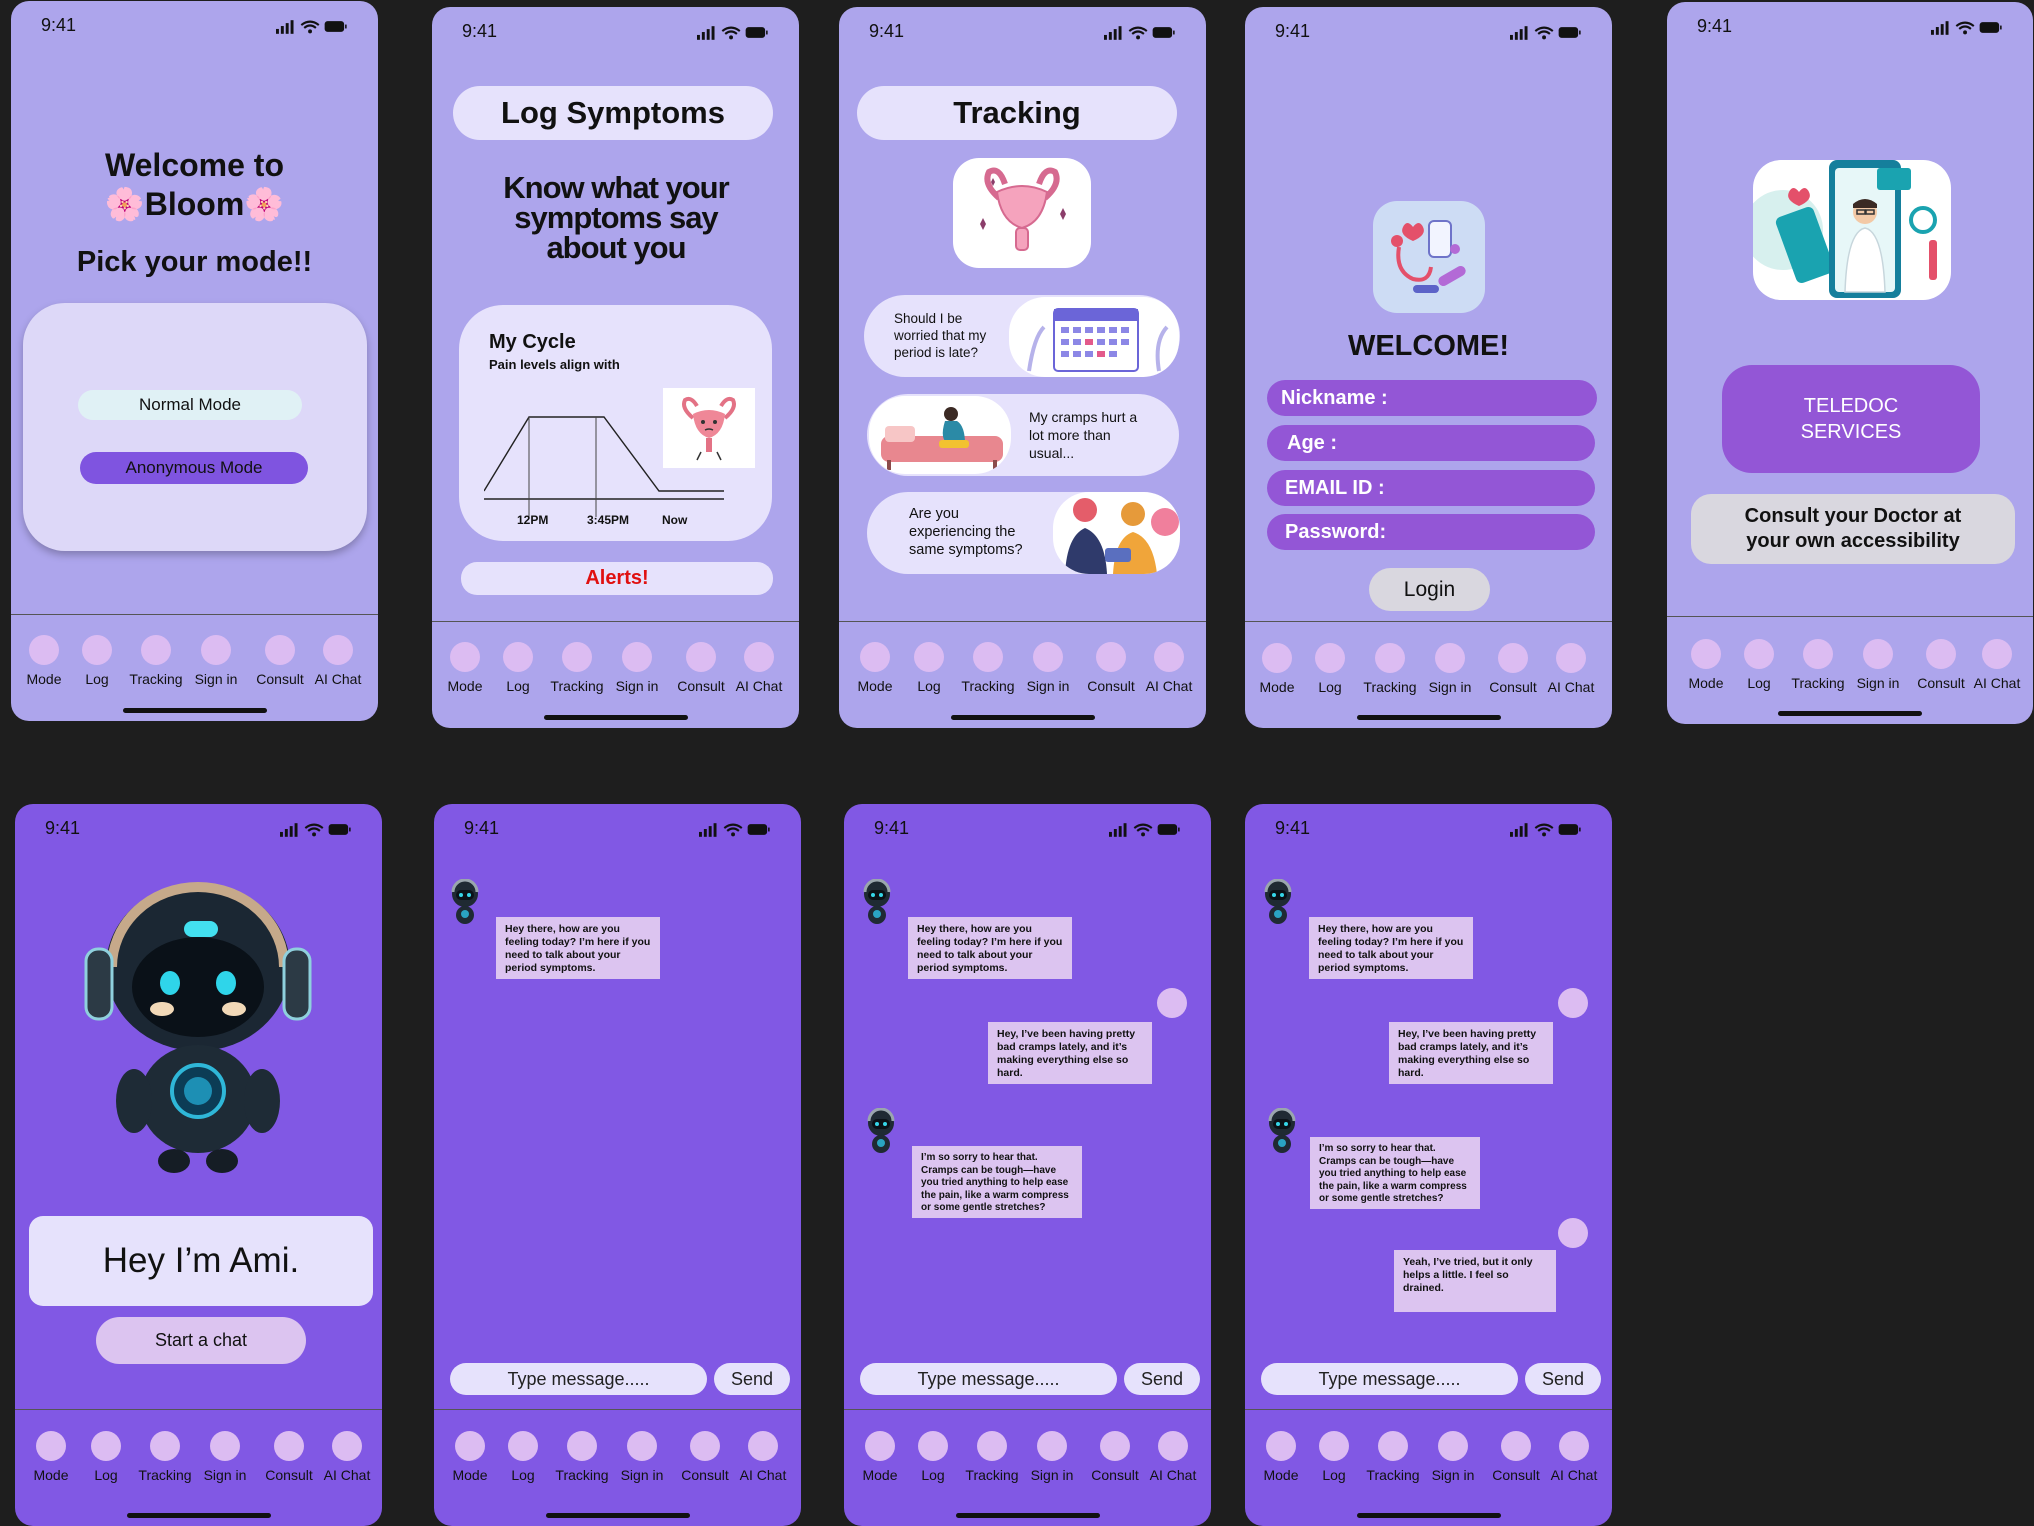  What do you see at coordinates (1429, 589) in the screenshot?
I see `login-button: Login` at bounding box center [1429, 589].